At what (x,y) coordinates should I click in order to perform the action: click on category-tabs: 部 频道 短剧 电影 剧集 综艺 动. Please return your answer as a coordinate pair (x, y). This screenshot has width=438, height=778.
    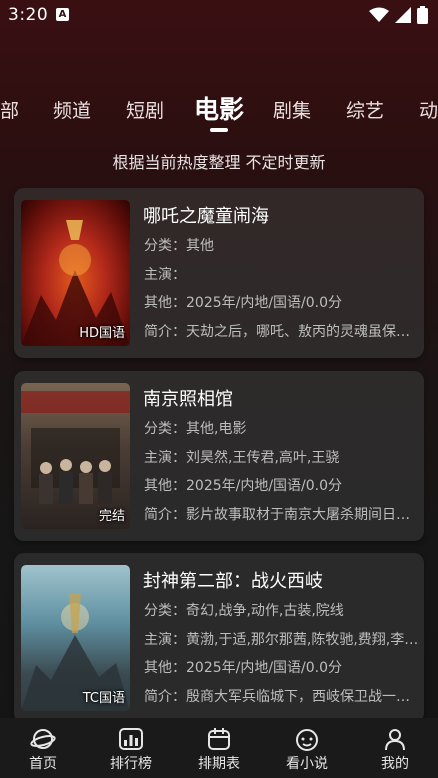
    Looking at the image, I should click on (219, 113).